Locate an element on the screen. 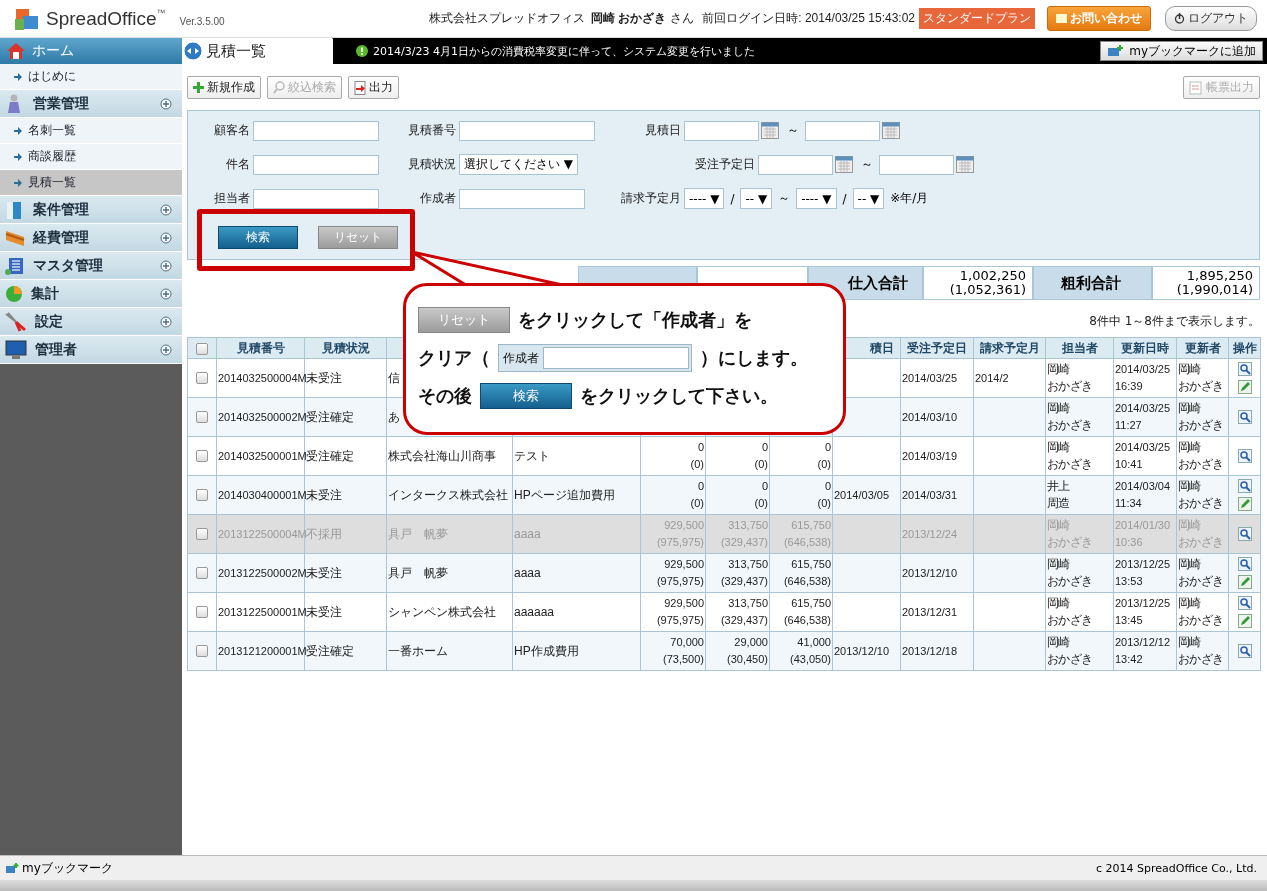  bookmark-button: myブックマークに追加 is located at coordinates (1181, 51).